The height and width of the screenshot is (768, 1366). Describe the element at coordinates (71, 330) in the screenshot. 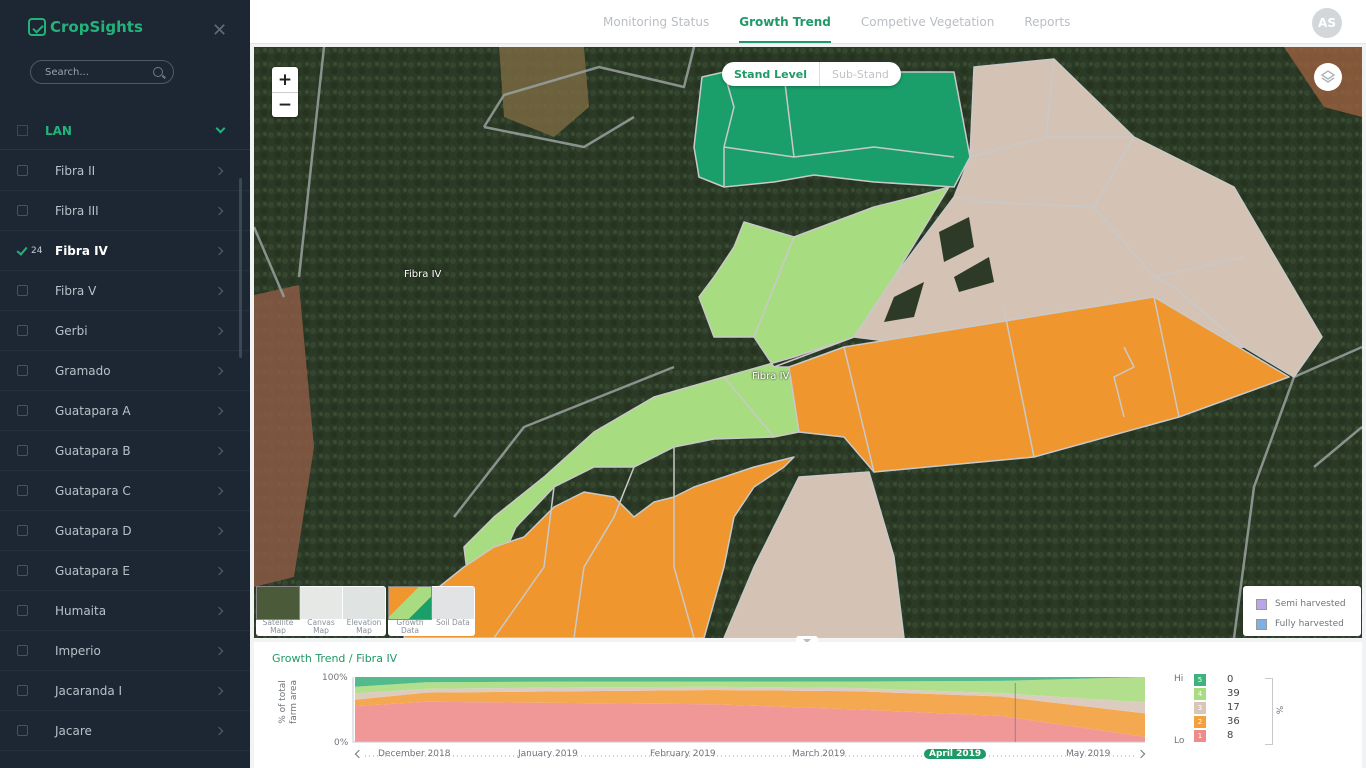

I see `item-label: Gerbi` at that location.